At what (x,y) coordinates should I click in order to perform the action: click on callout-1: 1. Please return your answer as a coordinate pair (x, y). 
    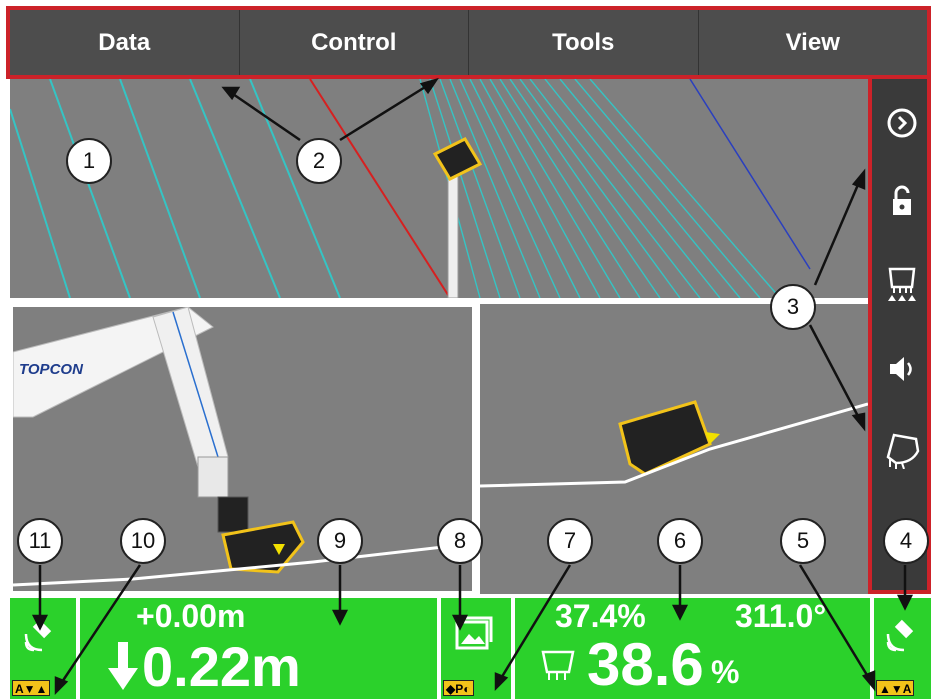
    Looking at the image, I should click on (89, 161).